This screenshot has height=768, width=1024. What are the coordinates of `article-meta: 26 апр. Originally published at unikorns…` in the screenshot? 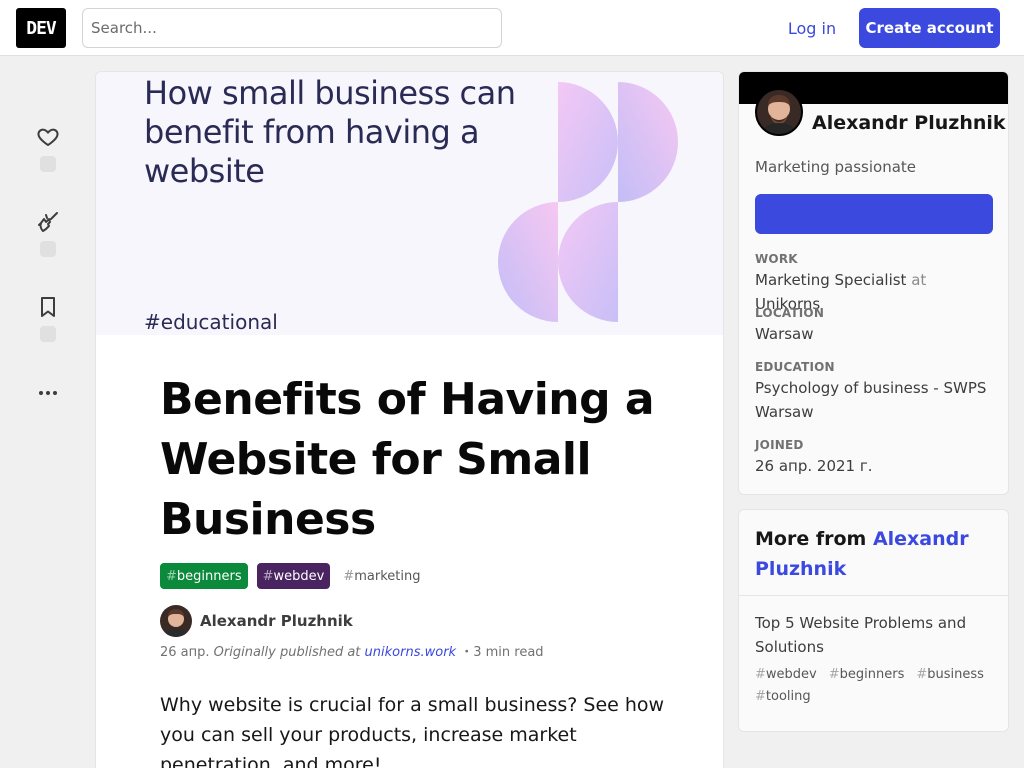 It's located at (352, 650).